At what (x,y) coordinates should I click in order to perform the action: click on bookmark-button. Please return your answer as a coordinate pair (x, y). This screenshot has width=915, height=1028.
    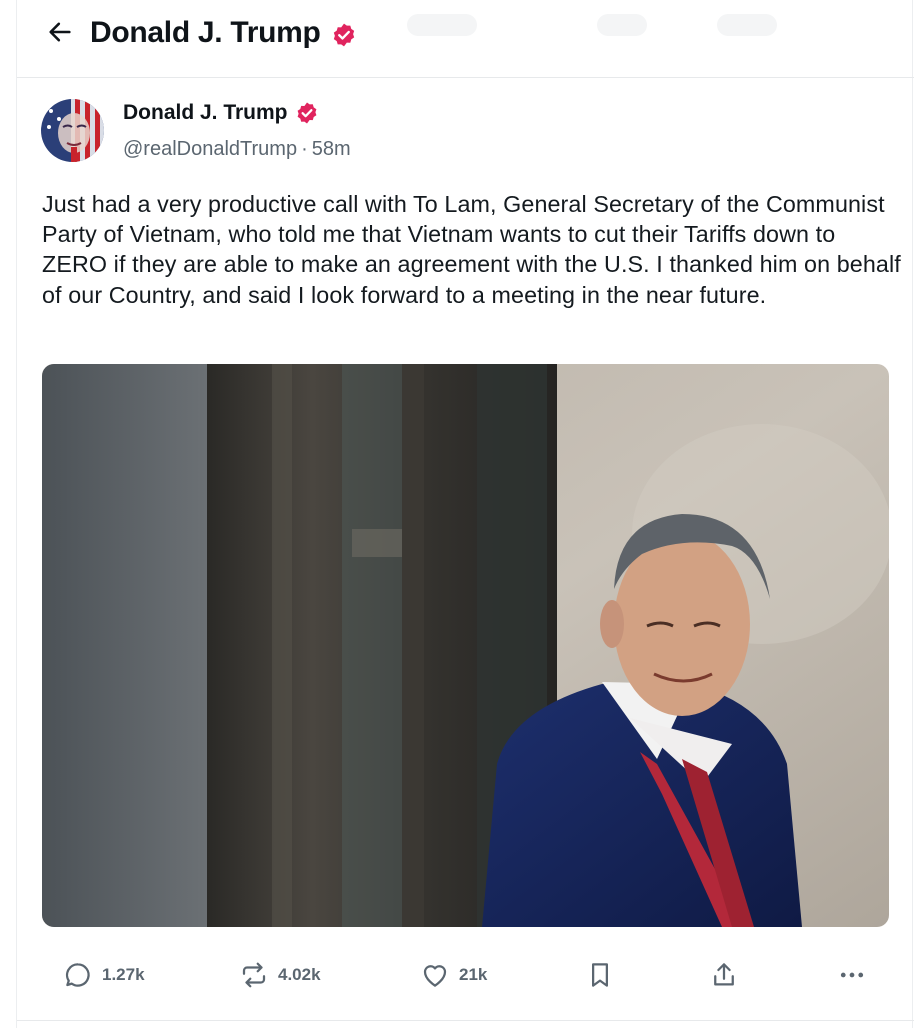
    Looking at the image, I should click on (600, 975).